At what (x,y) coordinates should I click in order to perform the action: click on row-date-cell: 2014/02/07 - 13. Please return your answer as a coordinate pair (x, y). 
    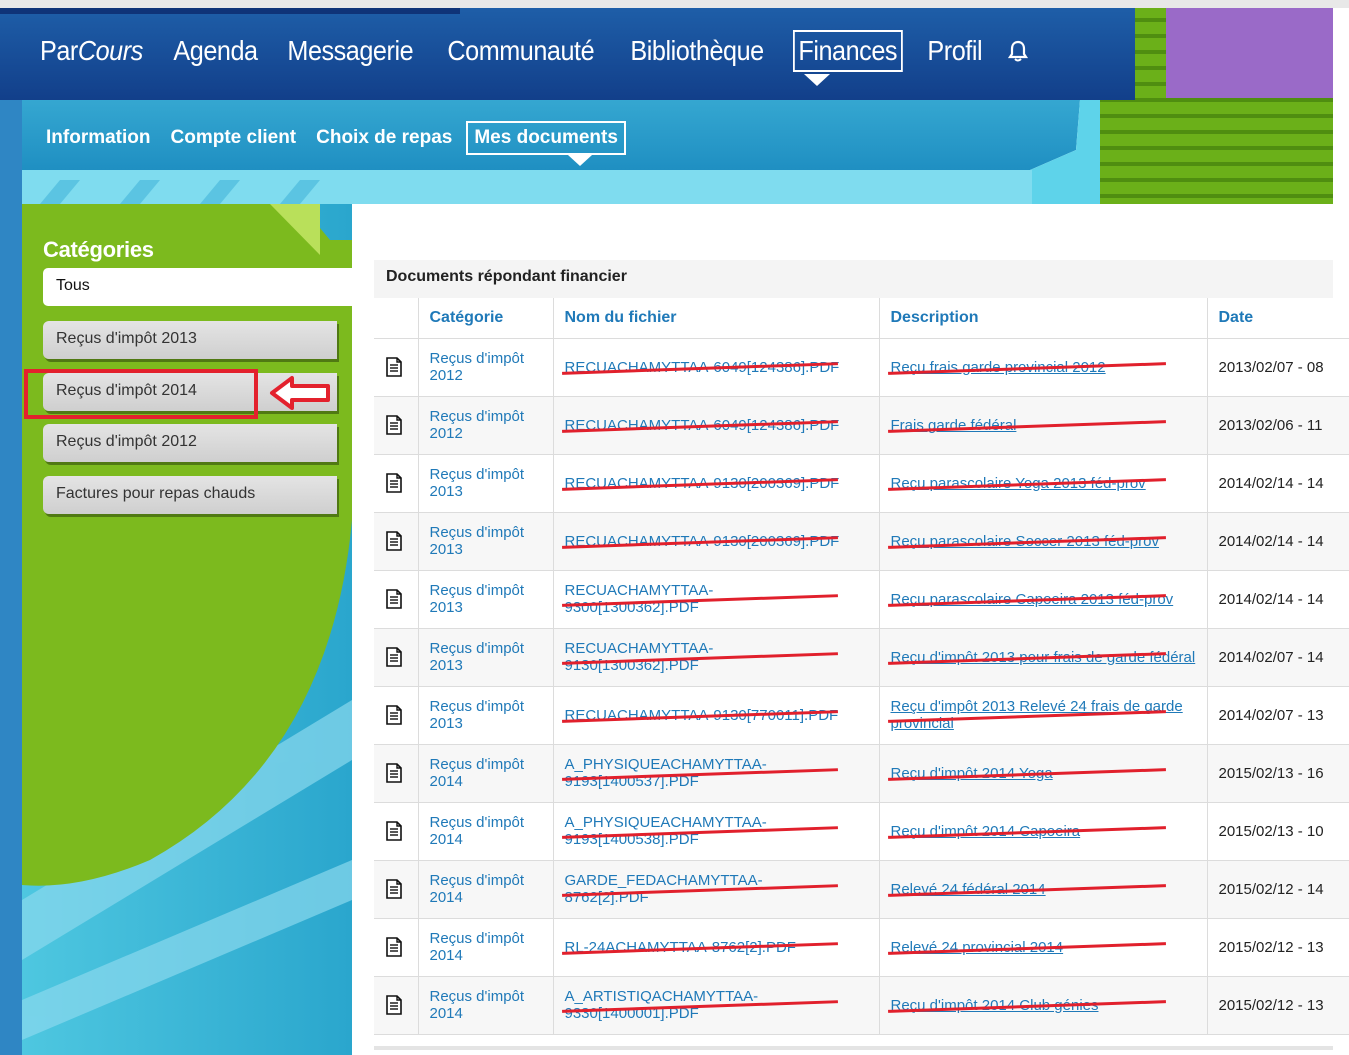
    Looking at the image, I should click on (1277, 715).